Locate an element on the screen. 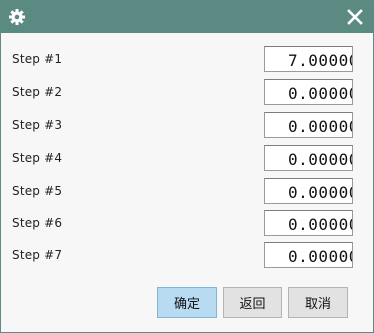 The height and width of the screenshot is (333, 374). step-2-input: 0.00000 is located at coordinates (308, 92).